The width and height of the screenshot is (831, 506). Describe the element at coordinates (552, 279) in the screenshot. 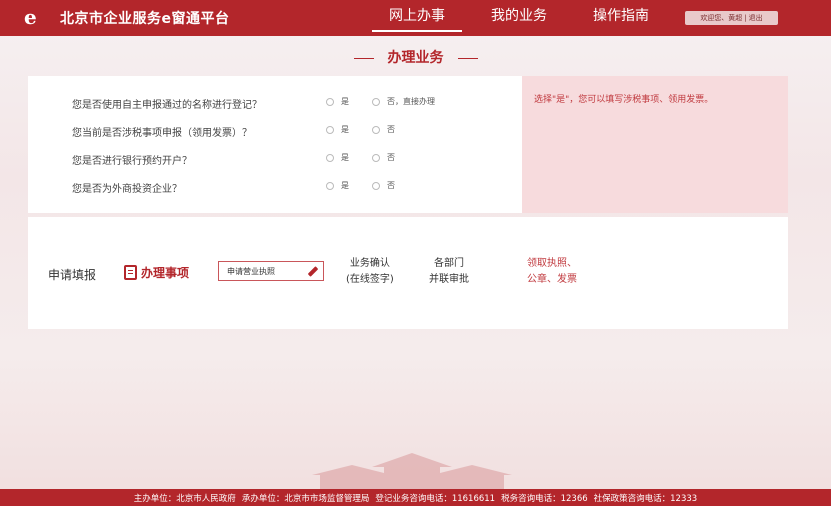

I see `step-collect-line2: 公章、发票` at that location.